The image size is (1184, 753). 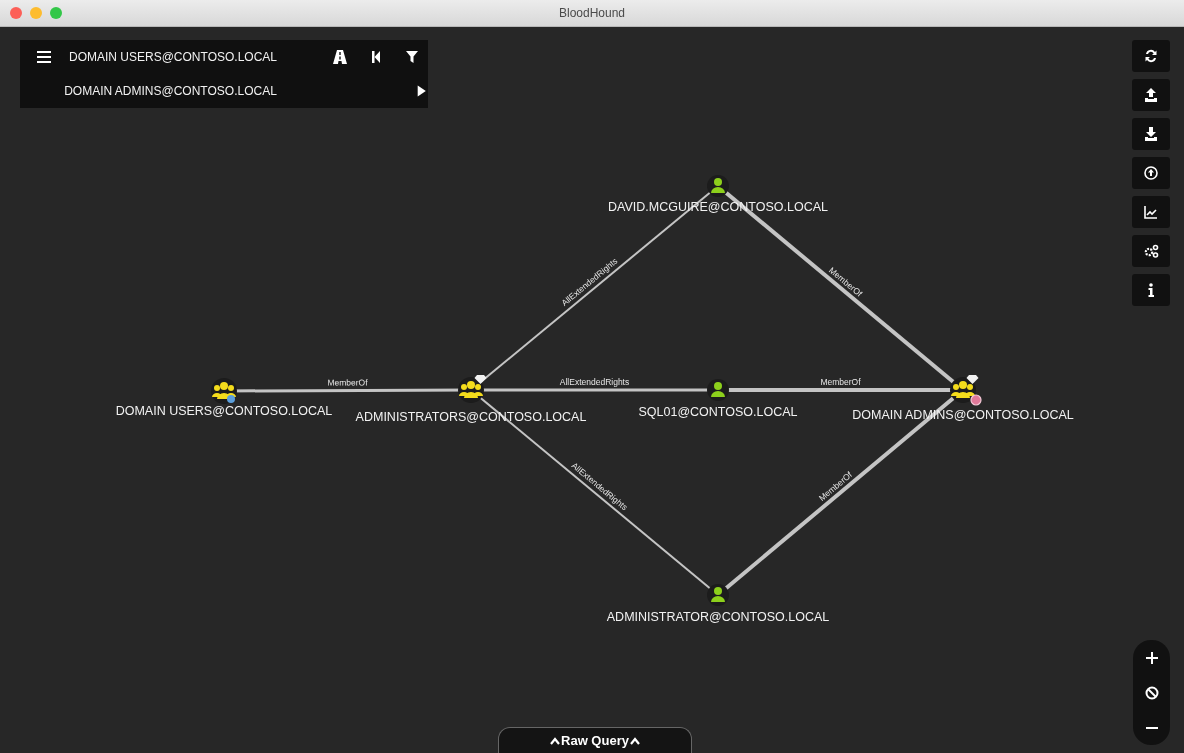 I want to click on menu-icon, so click(x=44, y=57).